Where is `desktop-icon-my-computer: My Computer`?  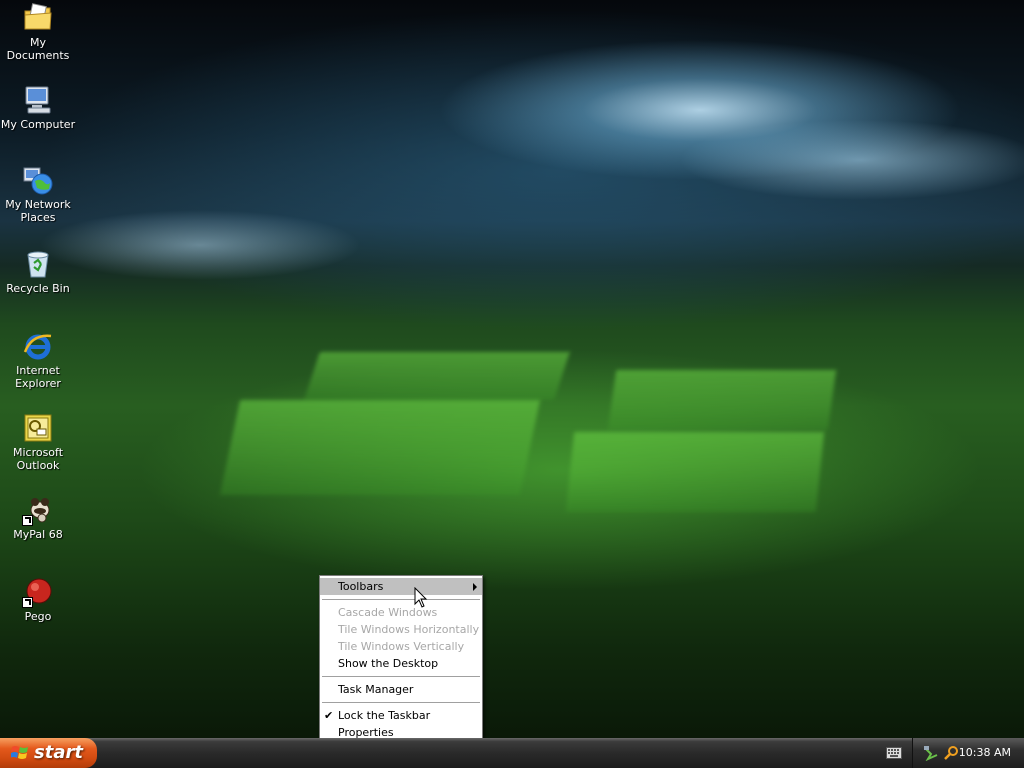 desktop-icon-my-computer: My Computer is located at coordinates (38, 107).